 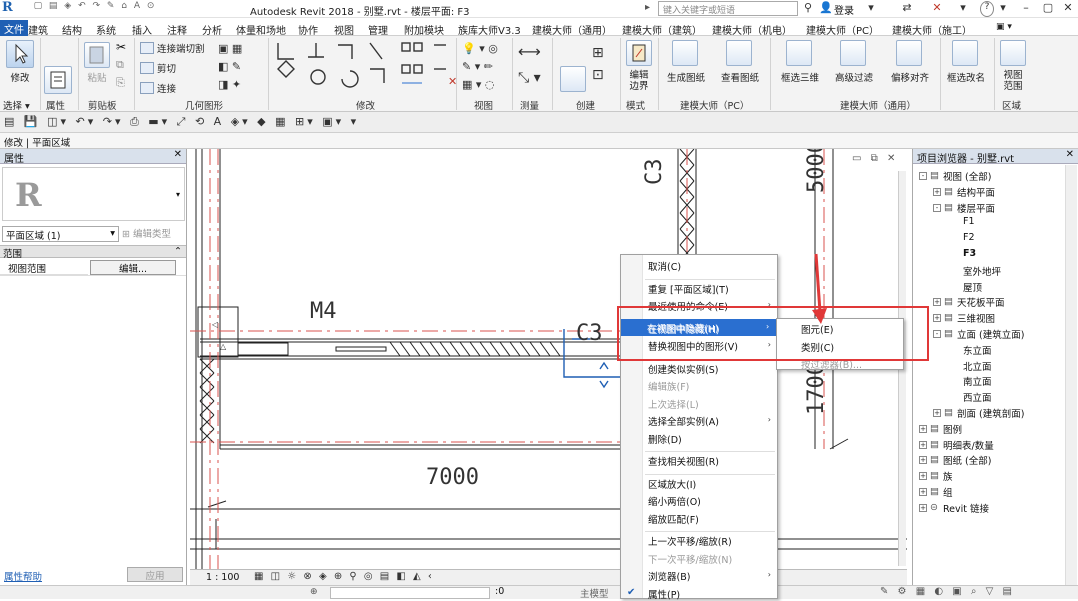 I want to click on advanced-filter-button: 高级过滤, so click(x=854, y=77).